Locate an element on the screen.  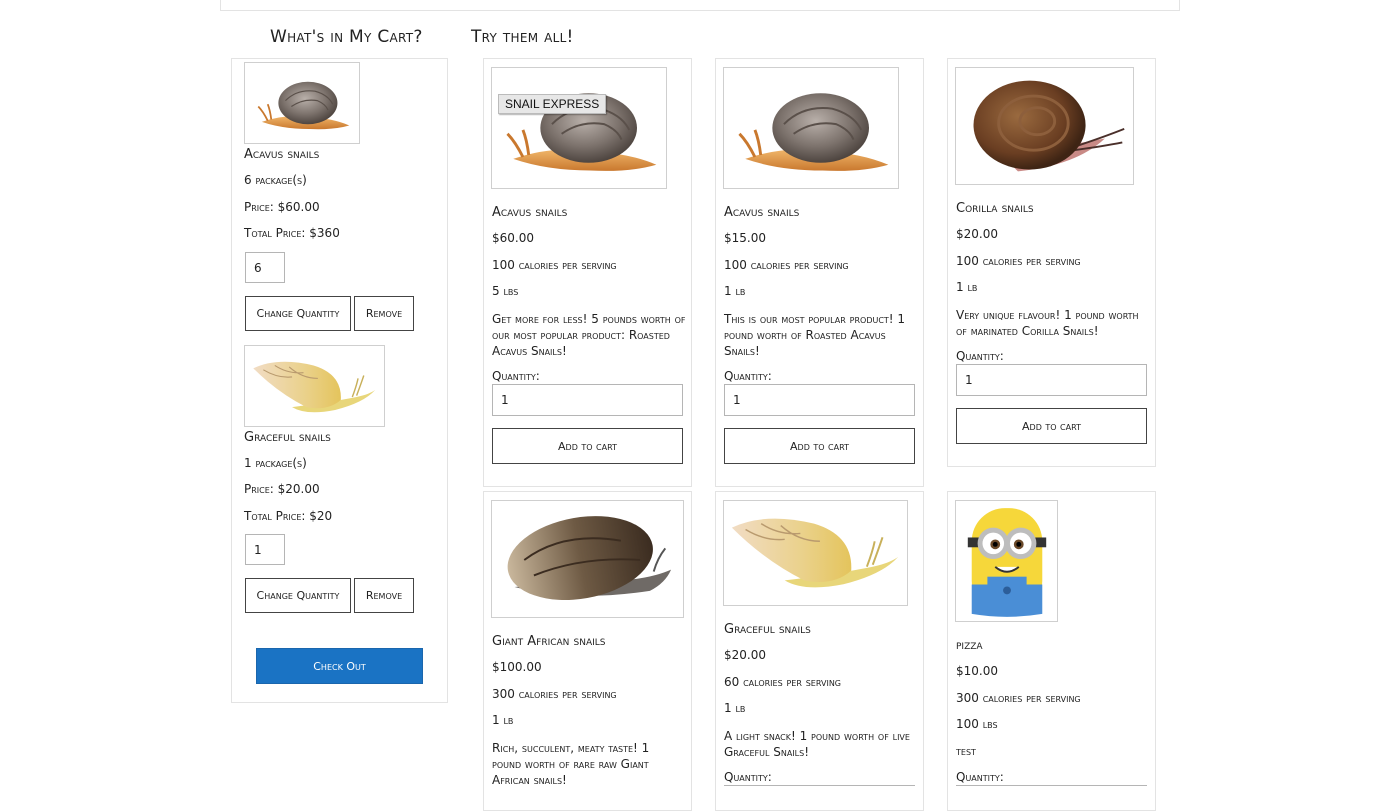
product-image: SNAIL EXPRESS is located at coordinates (579, 128).